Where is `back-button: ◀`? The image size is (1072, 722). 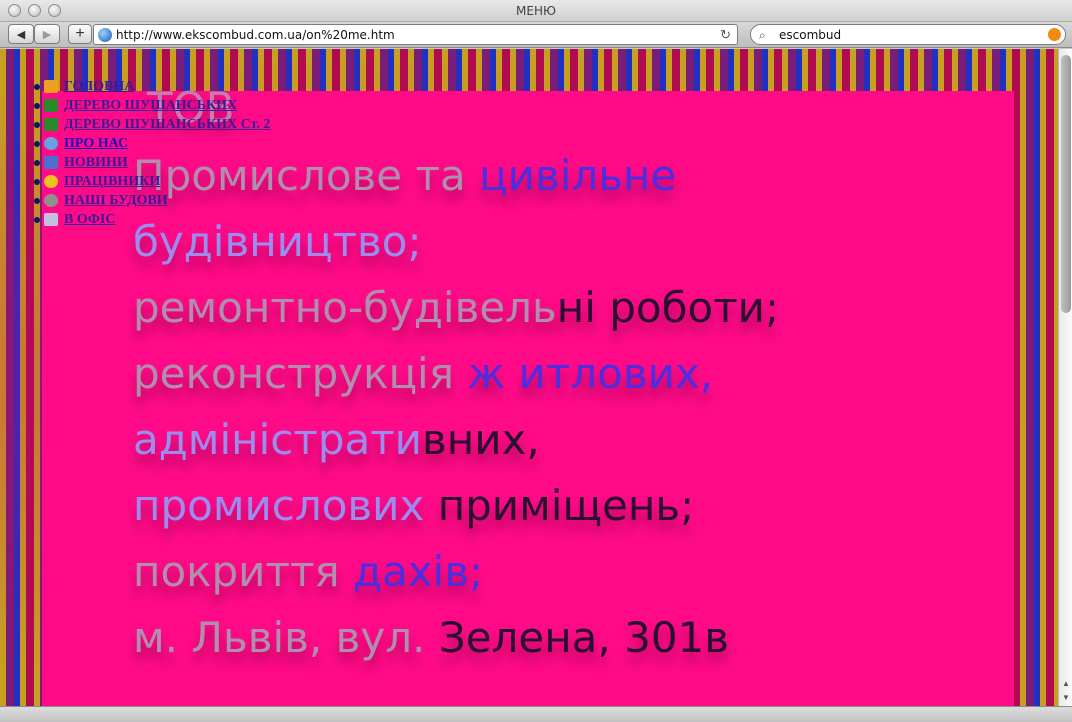 back-button: ◀ is located at coordinates (21, 34).